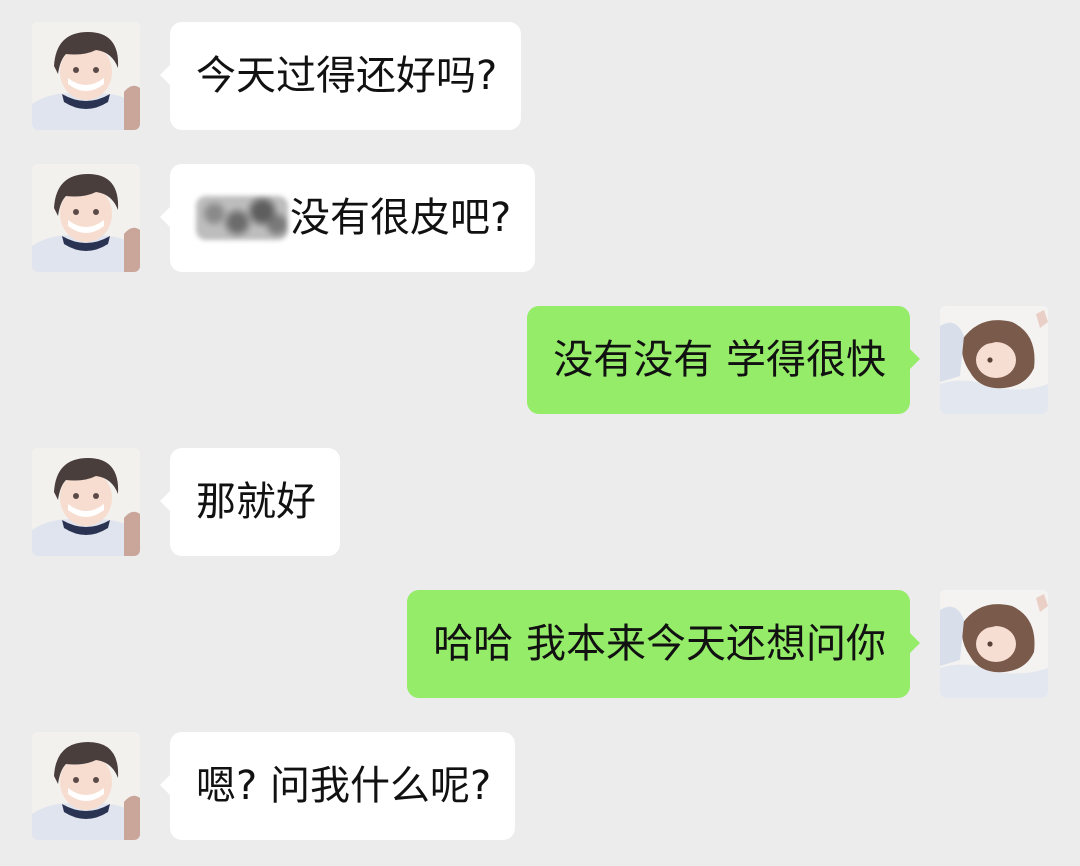  I want to click on incoming-message-bubble: 那就好, so click(250, 502).